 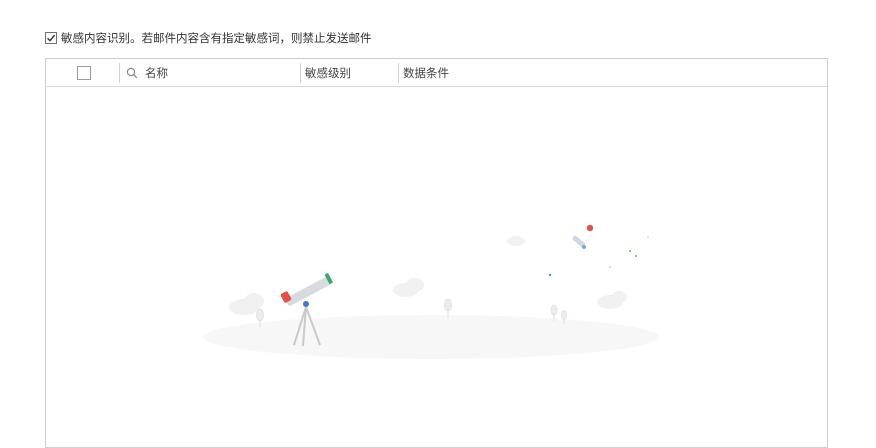 I want to click on column-header-condition: 数据条件, so click(x=426, y=72).